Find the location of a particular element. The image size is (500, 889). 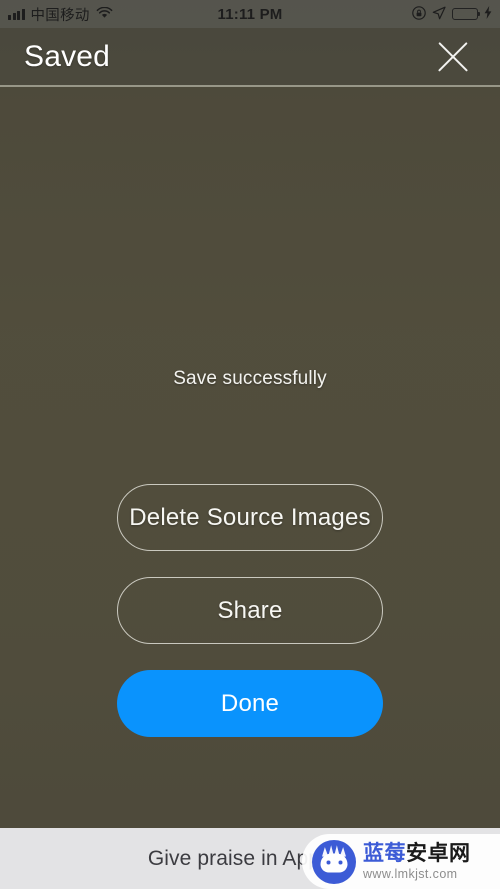

status-bar-right is located at coordinates (388, 14).